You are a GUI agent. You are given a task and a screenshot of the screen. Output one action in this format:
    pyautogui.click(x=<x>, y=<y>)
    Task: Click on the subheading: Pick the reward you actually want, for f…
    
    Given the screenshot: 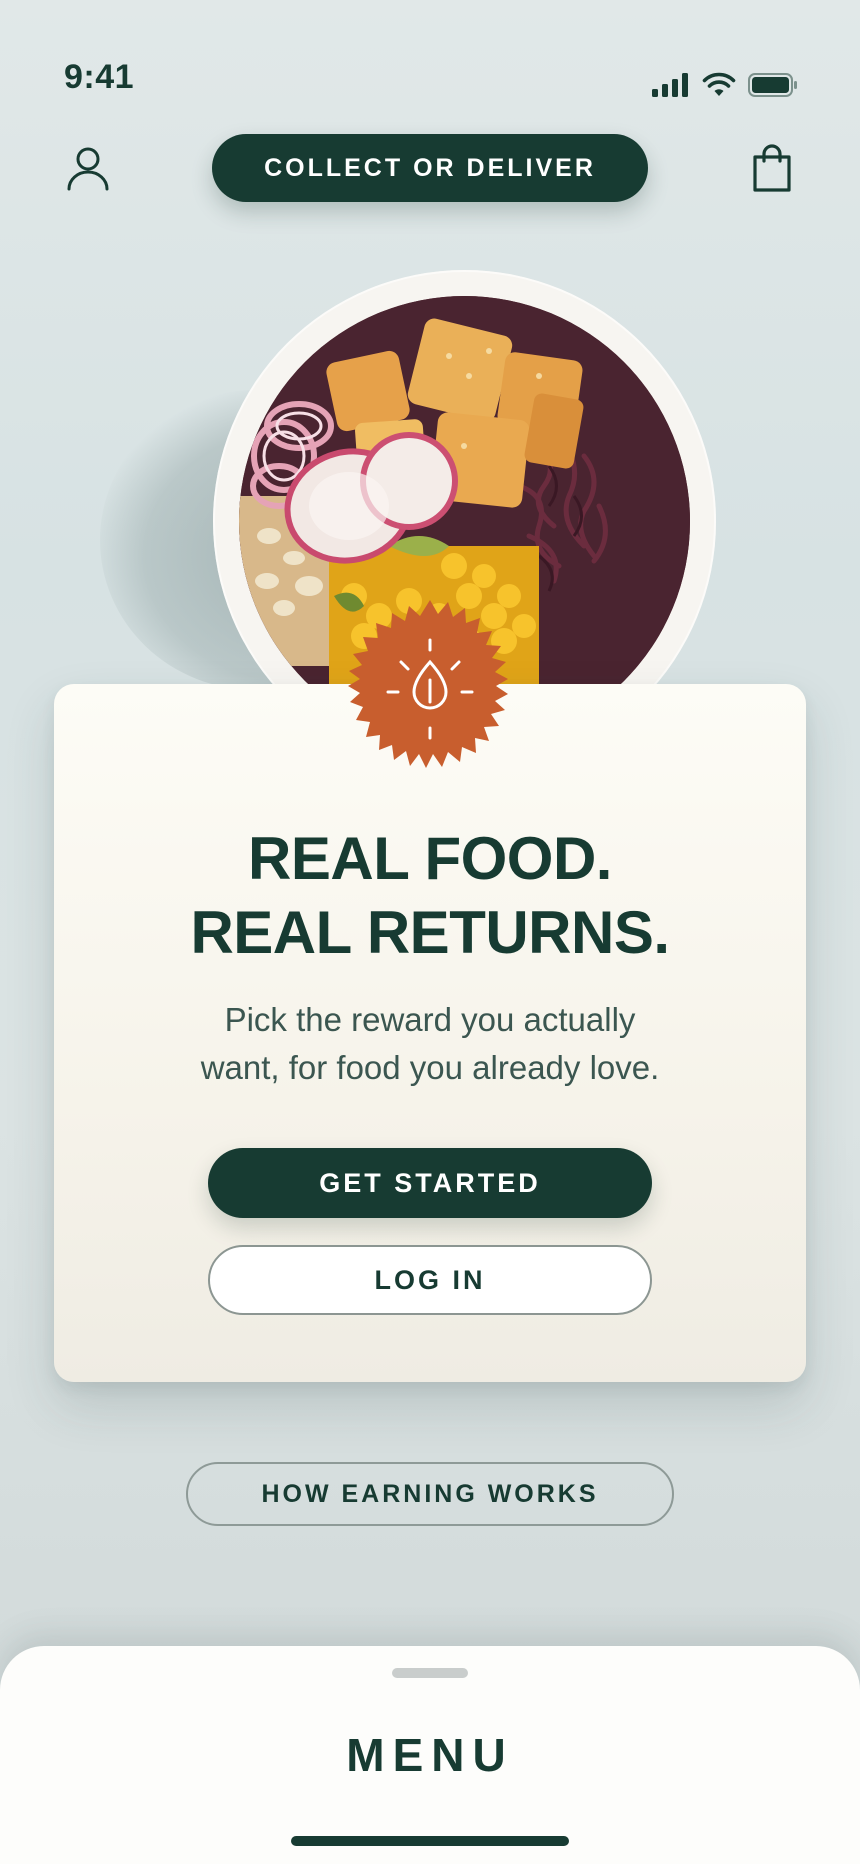 What is the action you would take?
    pyautogui.click(x=430, y=1044)
    